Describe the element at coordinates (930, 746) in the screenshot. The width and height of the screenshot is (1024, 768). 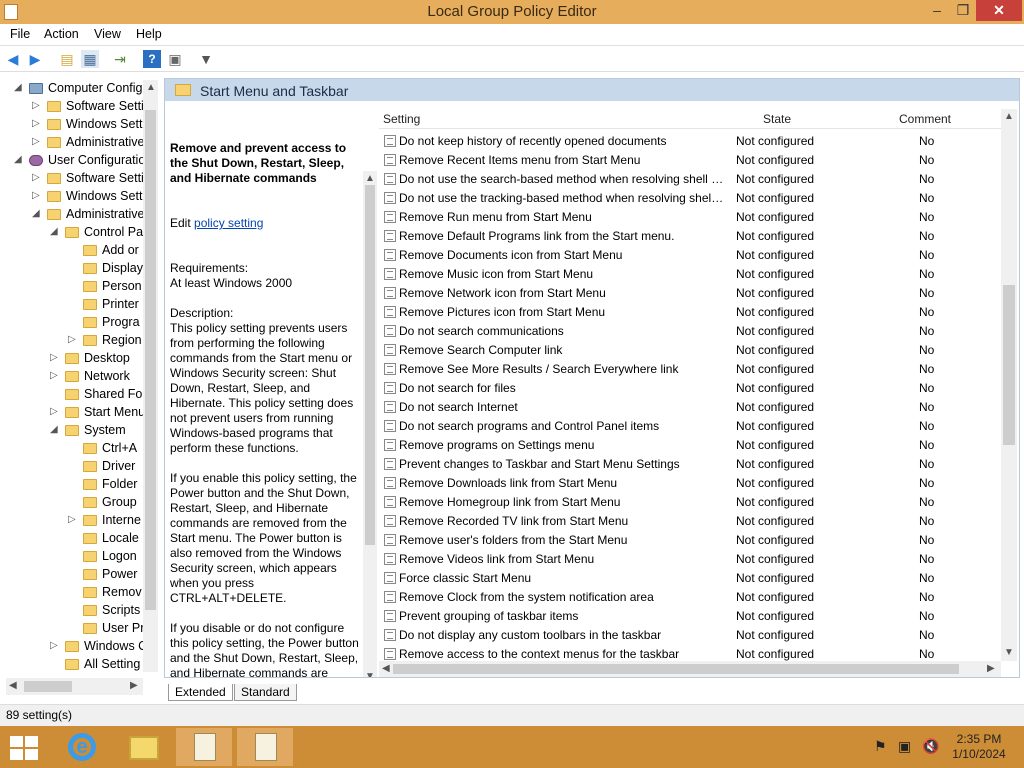
I see `volume-muted-icon: 🔇` at that location.